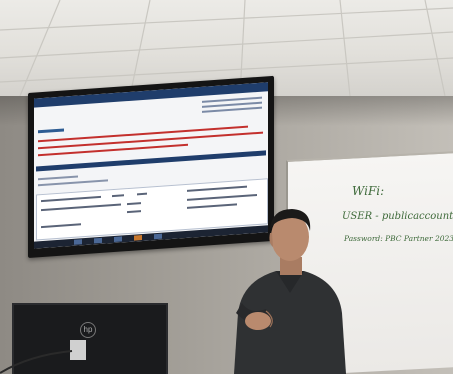  Describe the element at coordinates (51, 131) in the screenshot. I see `screen-heading` at that location.